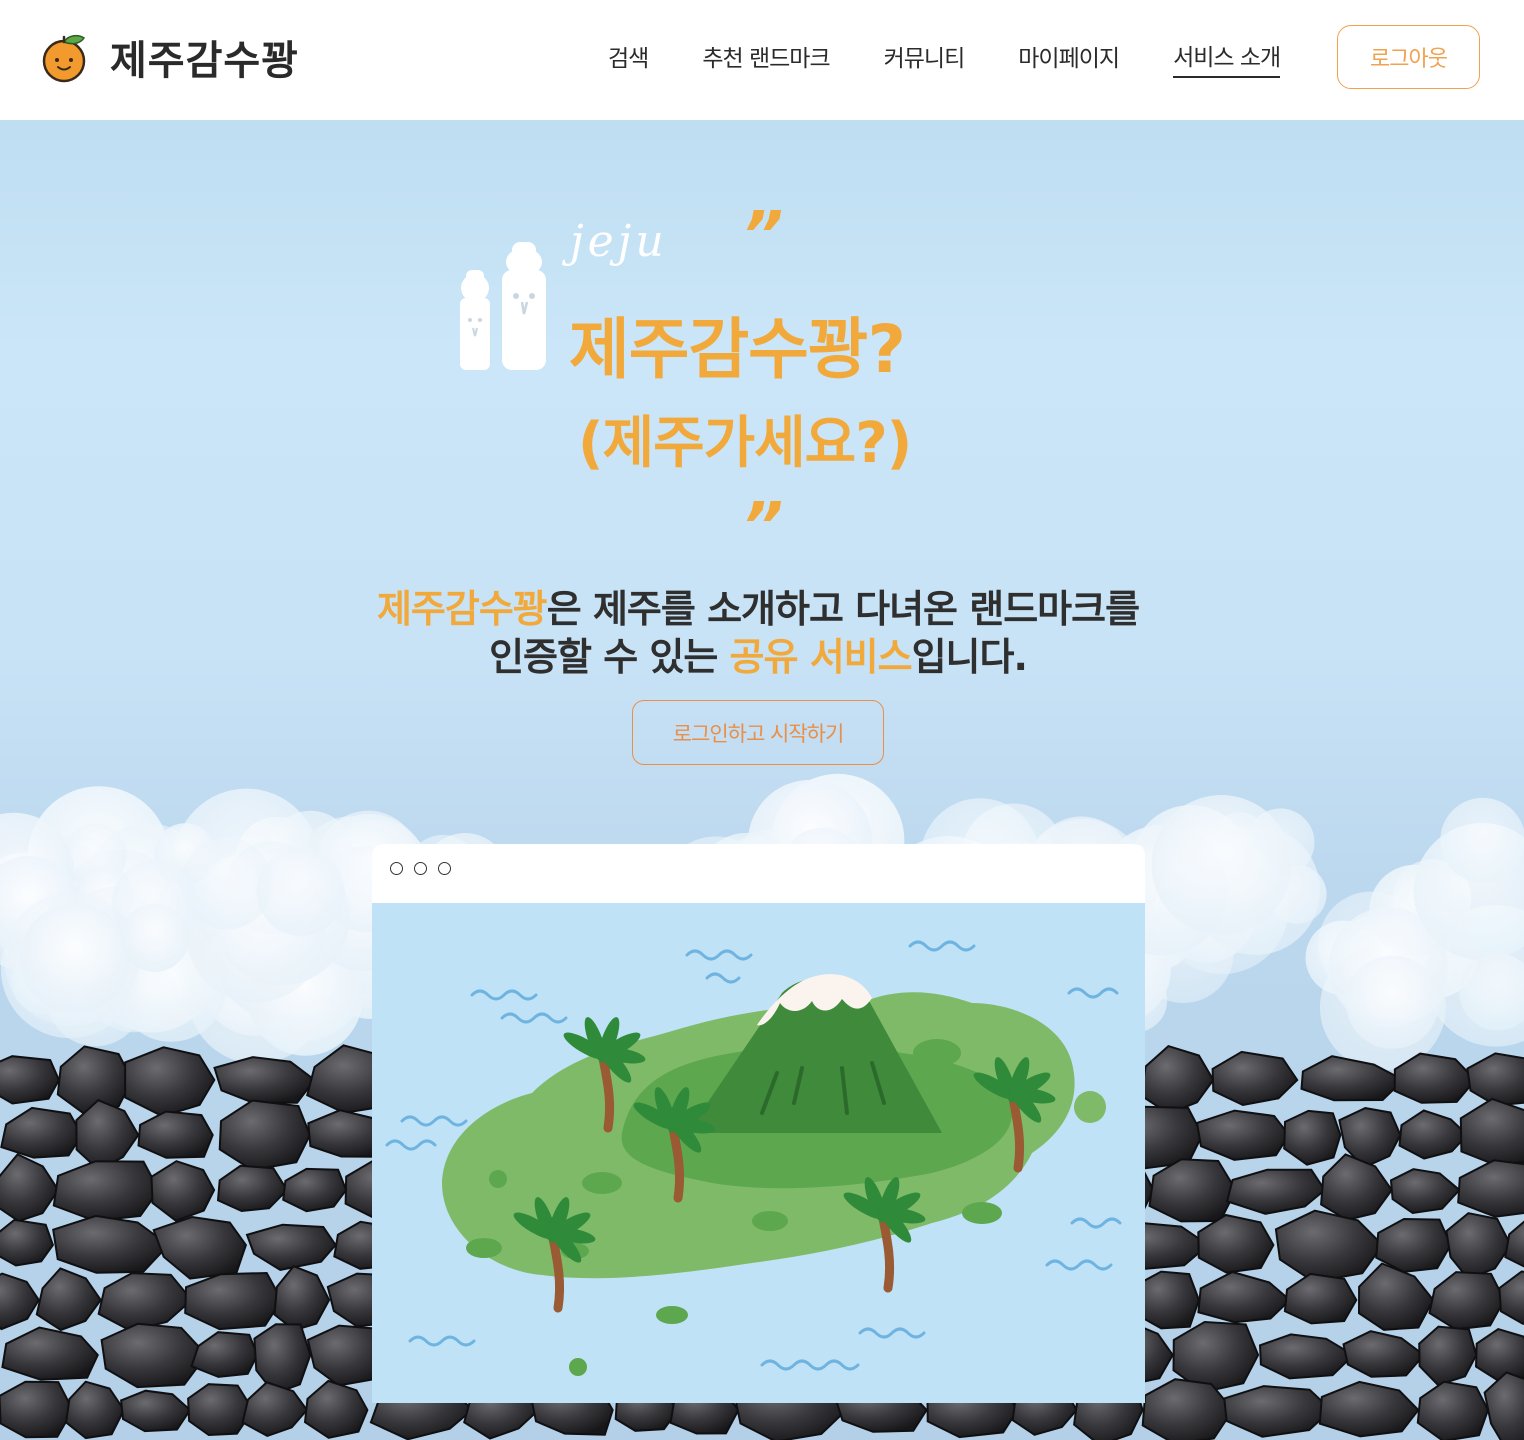 Image resolution: width=1524 pixels, height=1440 pixels. What do you see at coordinates (1408, 57) in the screenshot?
I see `logout-button: 로그아웃` at bounding box center [1408, 57].